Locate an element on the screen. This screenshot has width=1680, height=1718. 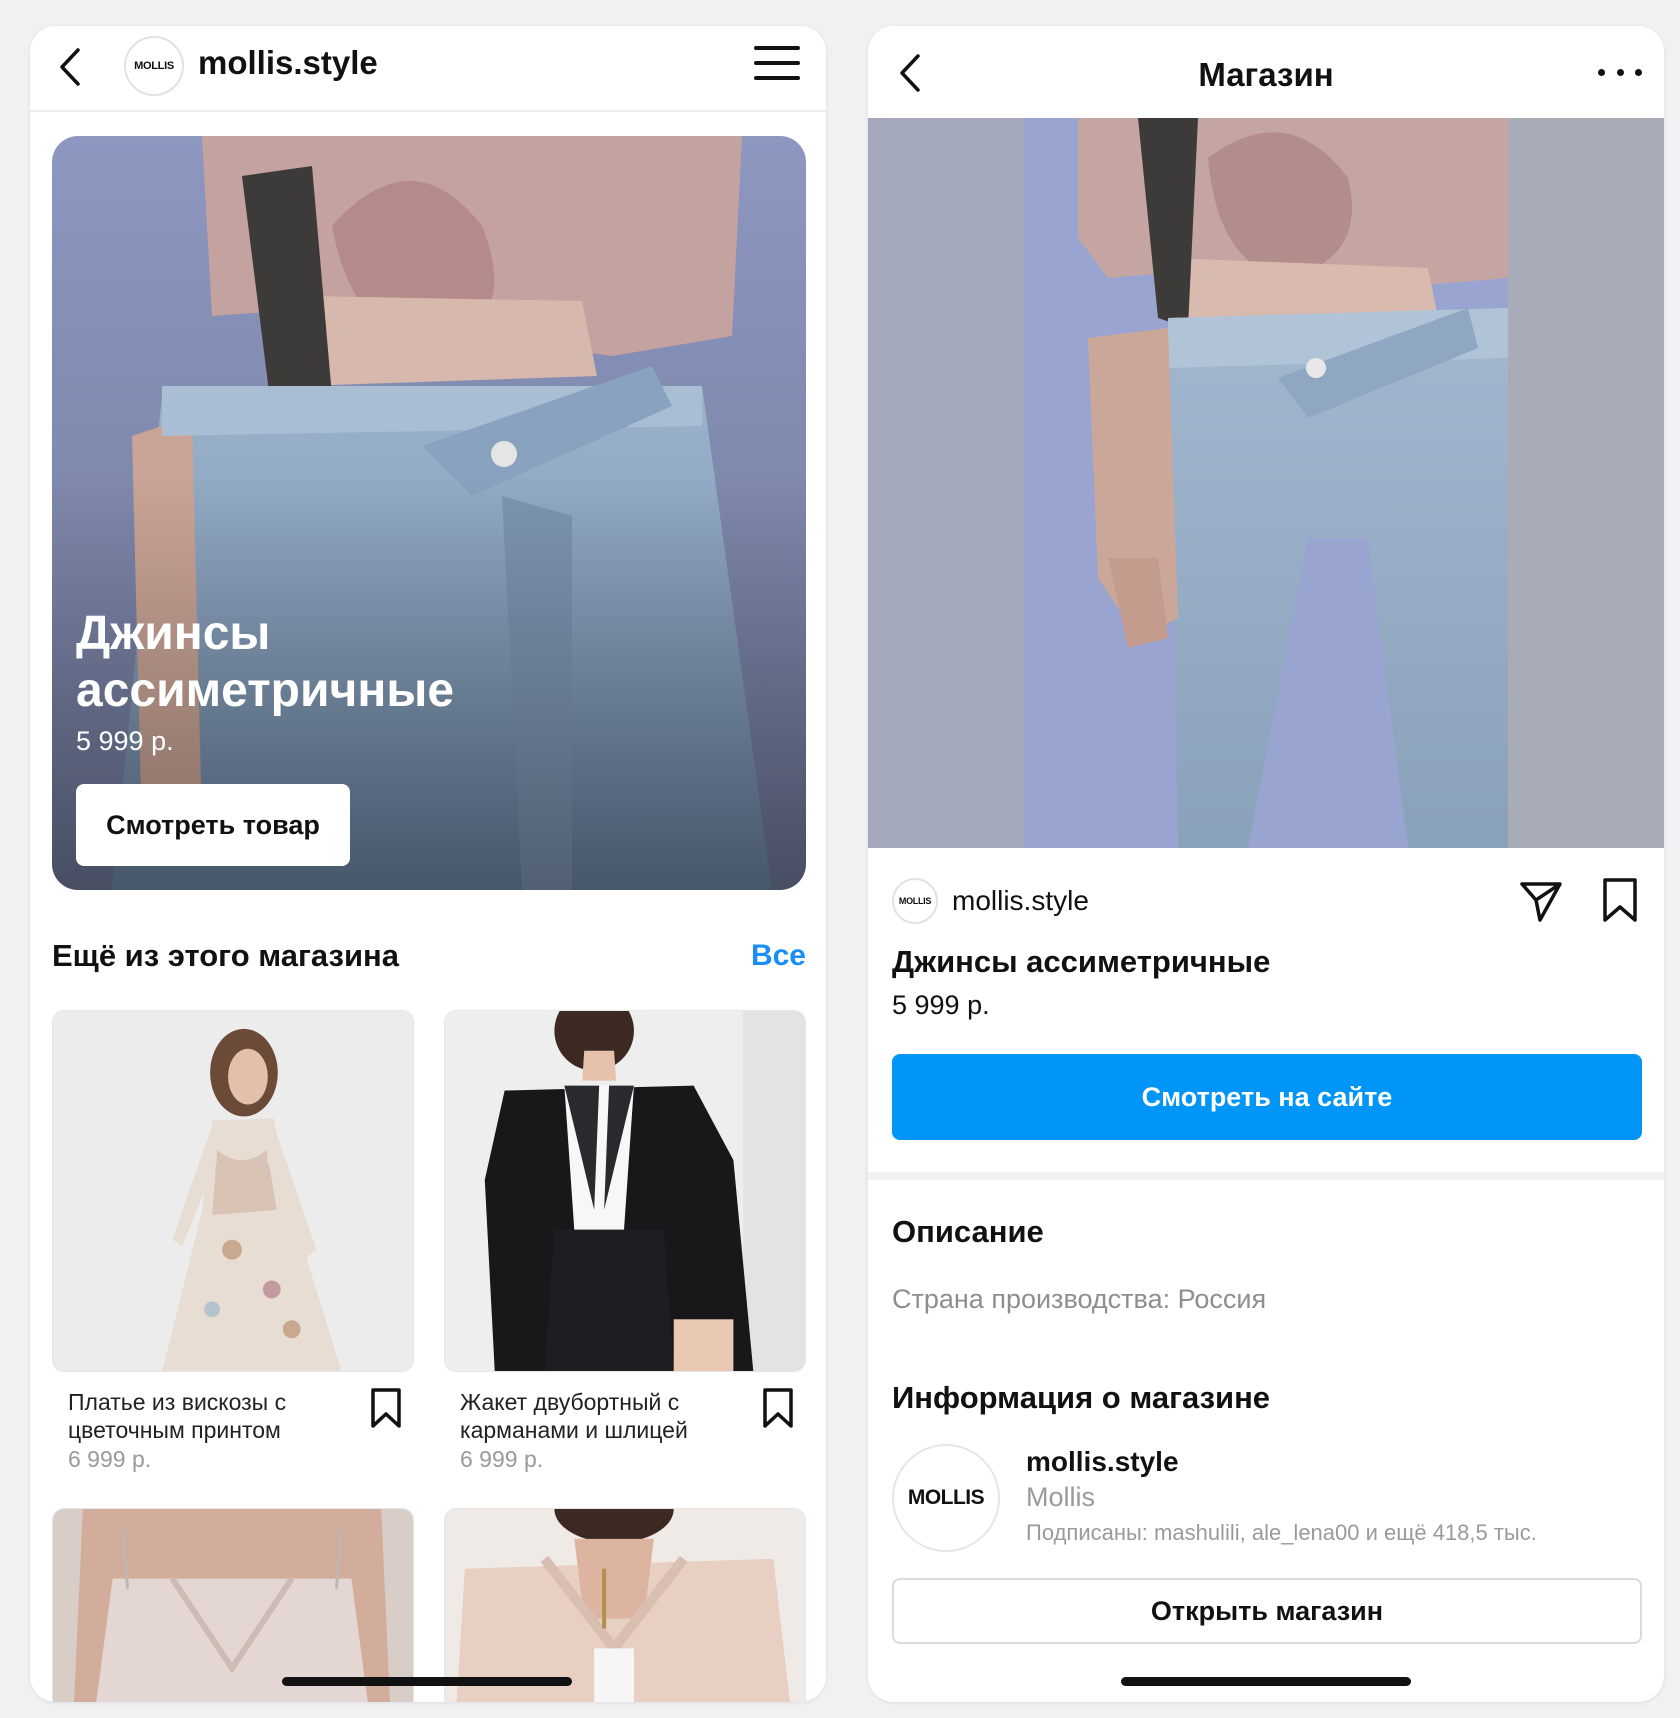
more-from-shop-title: Ещё из этого магазина is located at coordinates (225, 955).